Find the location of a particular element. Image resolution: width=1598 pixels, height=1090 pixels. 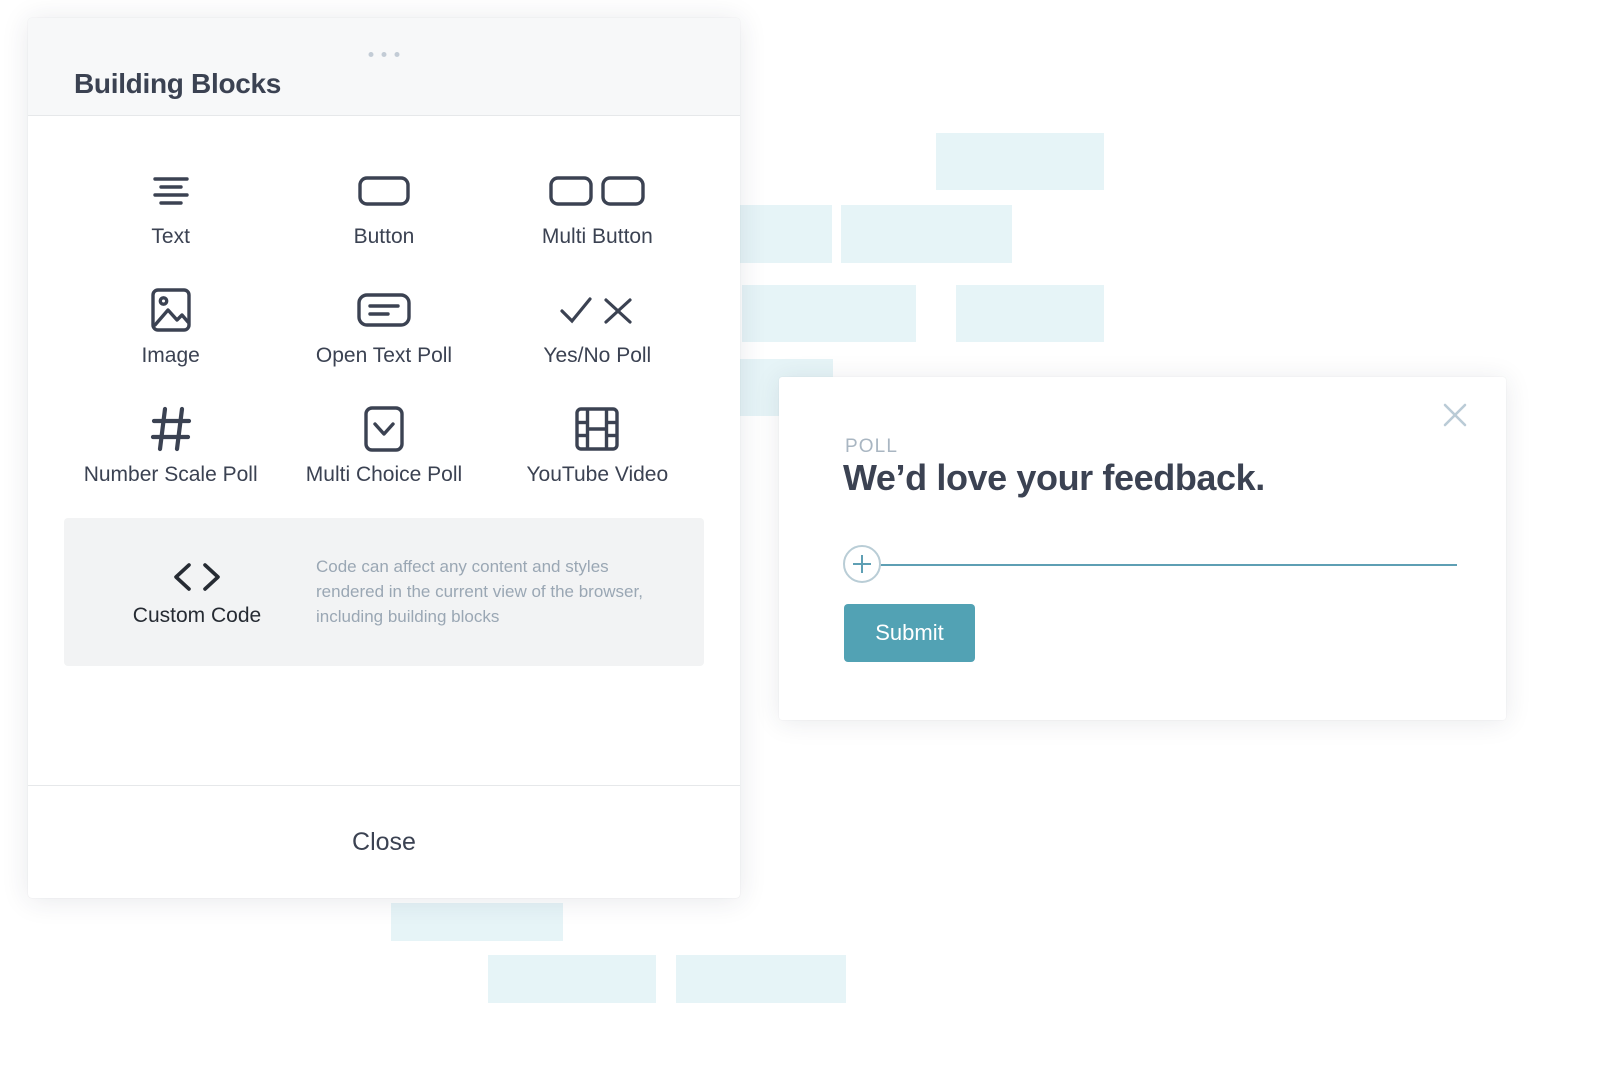

block-label: Image is located at coordinates (170, 356).